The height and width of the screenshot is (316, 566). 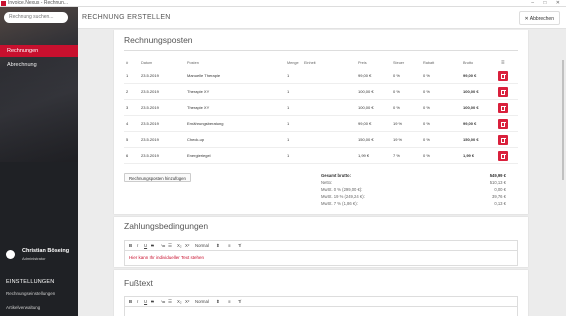 I want to click on window-controls: – □ ✕, so click(x=547, y=3).